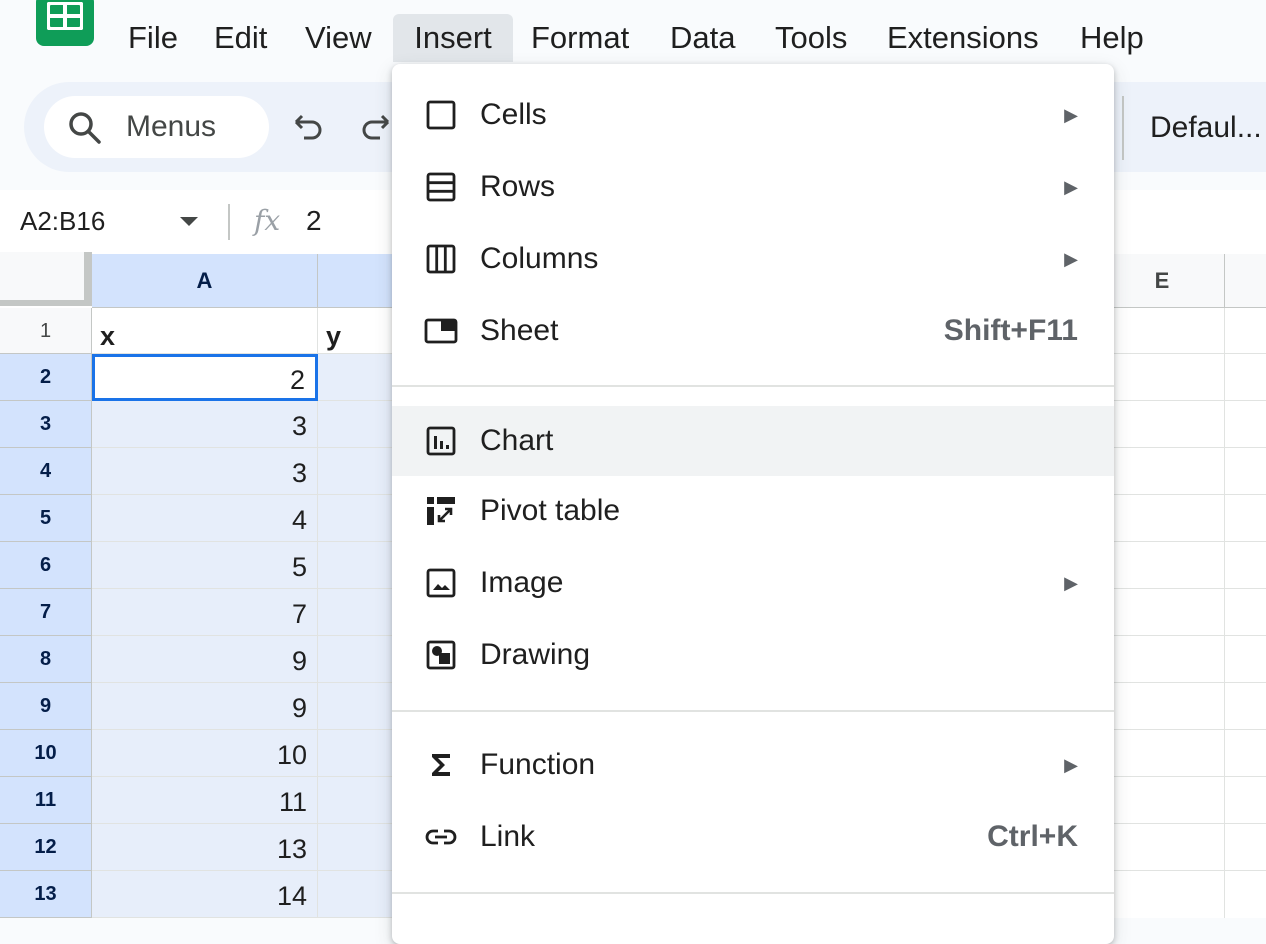 The image size is (1266, 944). Describe the element at coordinates (522, 582) in the screenshot. I see `menu-item-label: Image` at that location.